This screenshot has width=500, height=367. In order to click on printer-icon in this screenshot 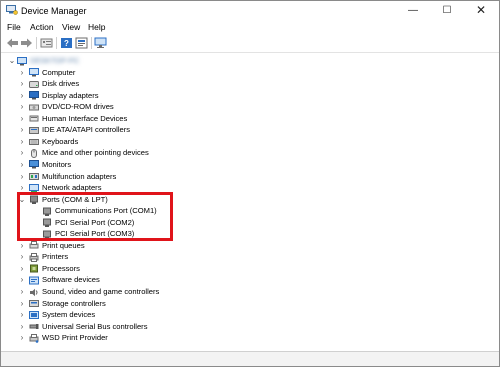, I will do `click(34, 257)`.